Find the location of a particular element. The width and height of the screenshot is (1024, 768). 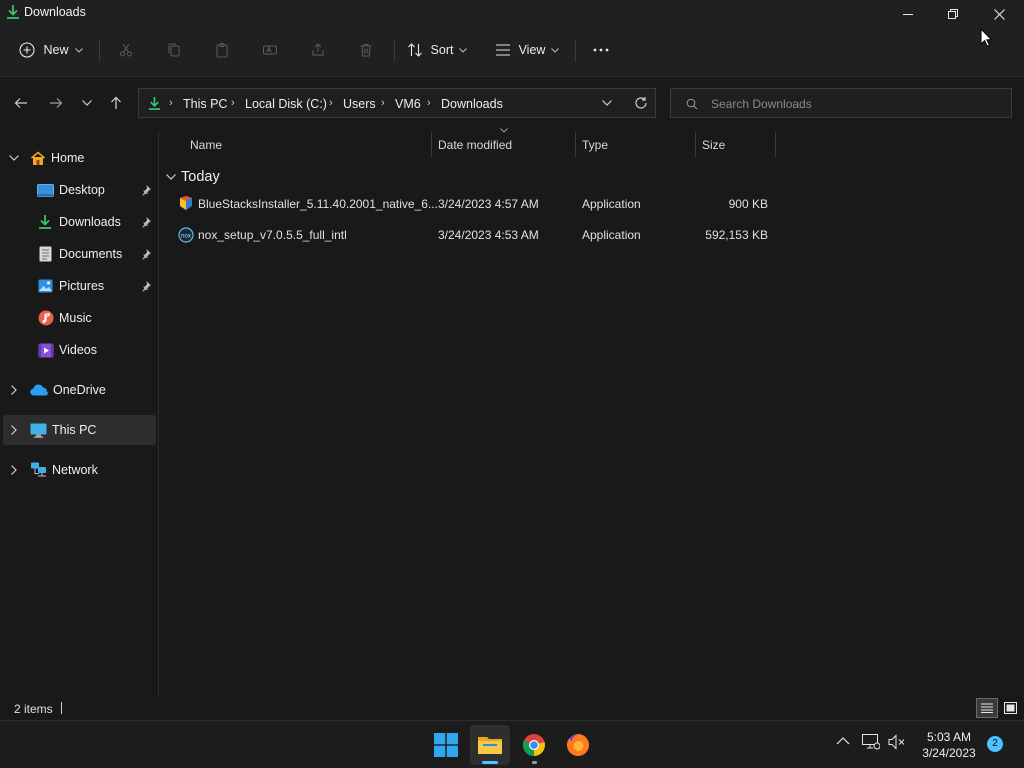

file-size: 592,153 KB is located at coordinates (736, 235).